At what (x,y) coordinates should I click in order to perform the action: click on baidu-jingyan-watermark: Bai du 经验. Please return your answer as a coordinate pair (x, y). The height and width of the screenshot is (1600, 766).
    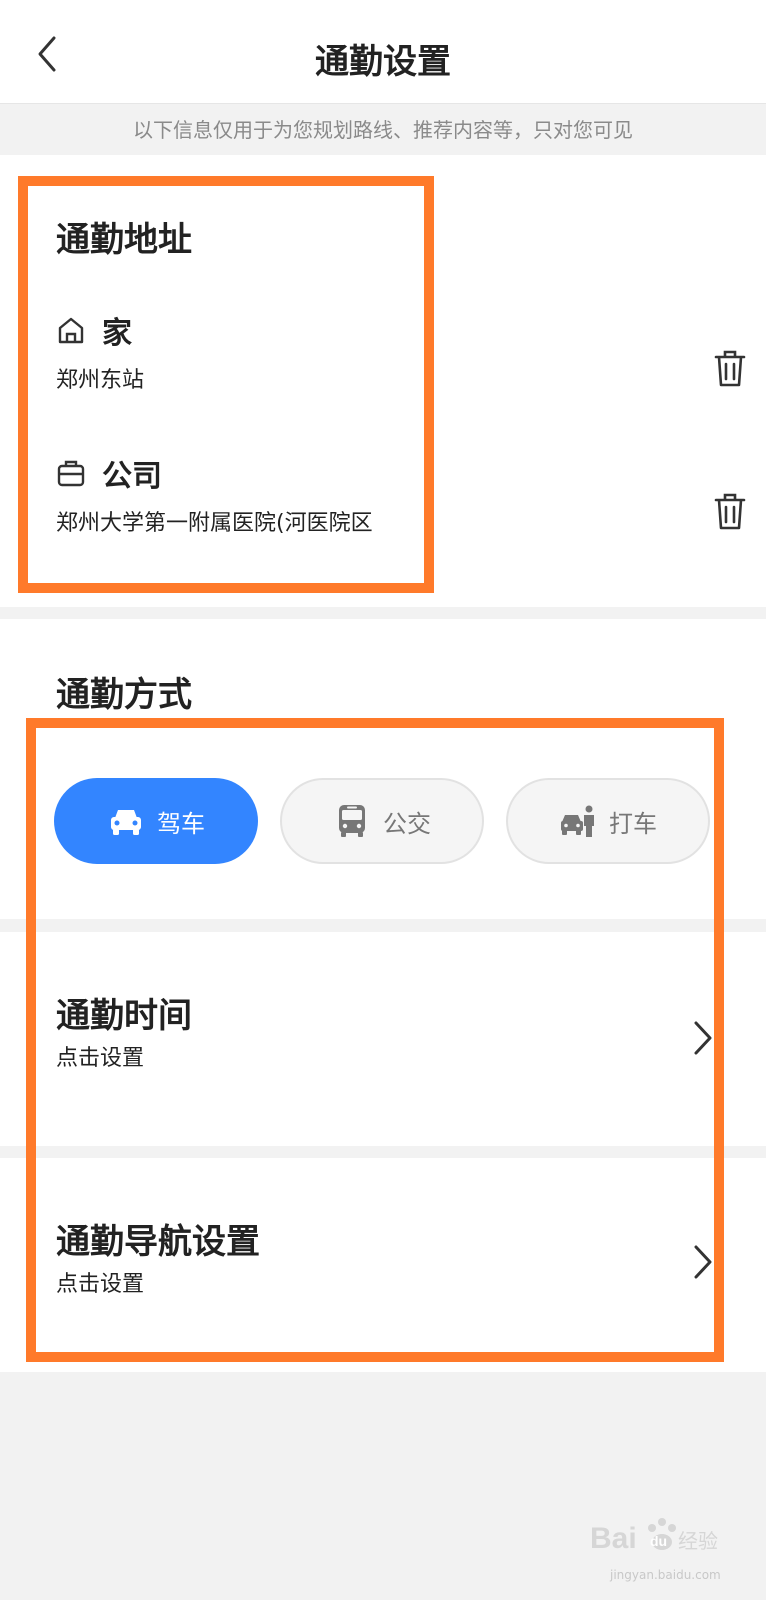
    Looking at the image, I should click on (654, 1536).